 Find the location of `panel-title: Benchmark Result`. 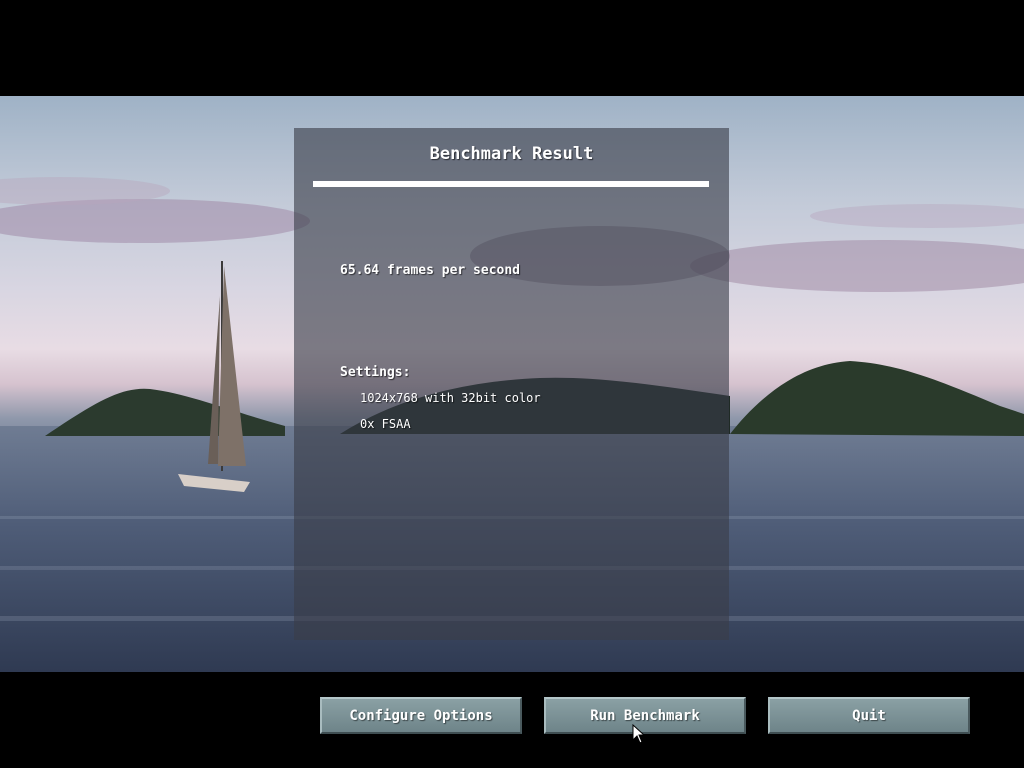

panel-title: Benchmark Result is located at coordinates (511, 154).